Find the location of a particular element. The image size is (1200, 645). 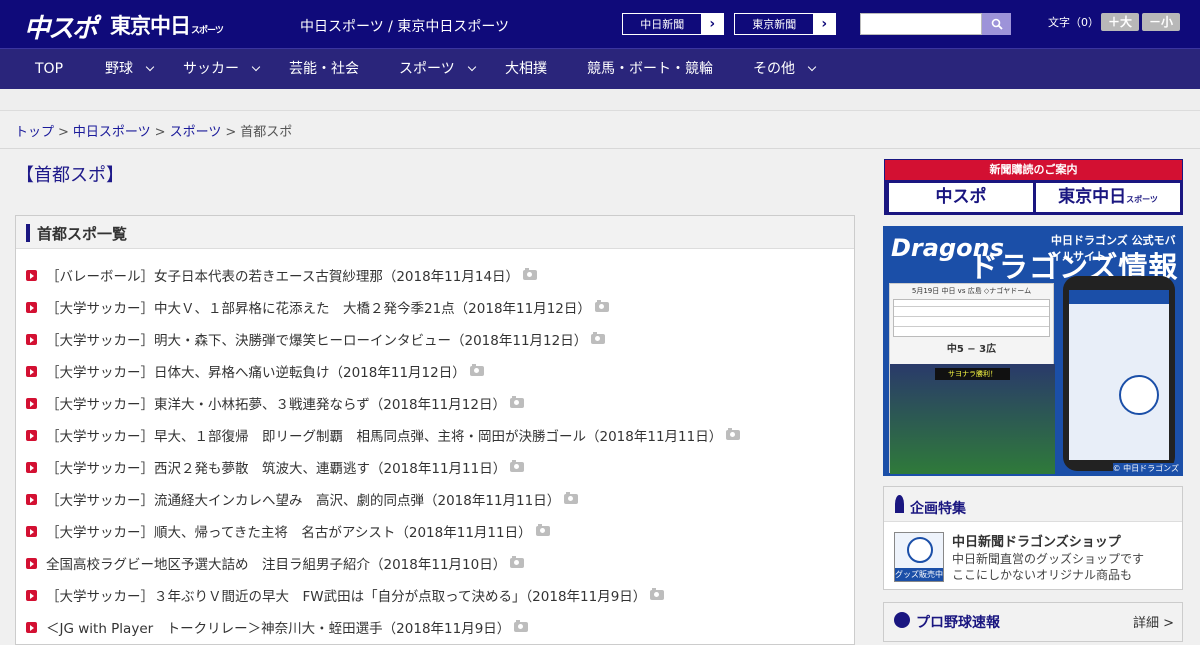

nav-baseball: 野球 is located at coordinates (130, 69).